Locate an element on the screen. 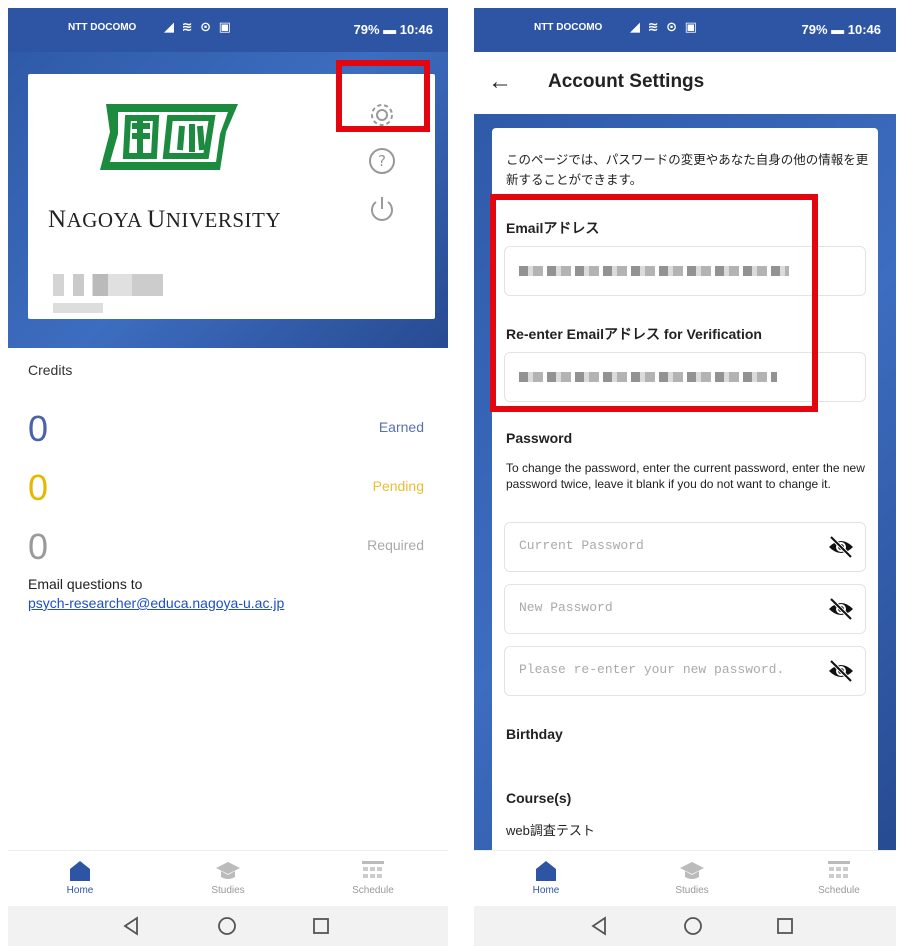 Image resolution: width=904 pixels, height=946 pixels. app-bar: ← Account Settings is located at coordinates (685, 83).